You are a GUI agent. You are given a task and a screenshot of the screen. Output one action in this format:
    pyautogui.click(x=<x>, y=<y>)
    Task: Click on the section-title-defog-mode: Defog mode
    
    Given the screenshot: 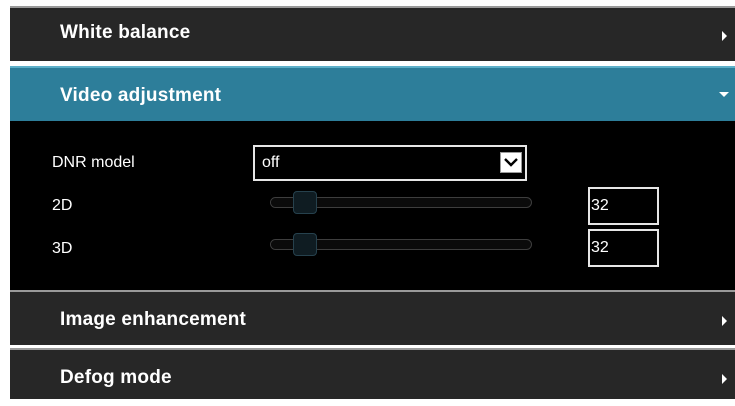 What is the action you would take?
    pyautogui.click(x=116, y=377)
    